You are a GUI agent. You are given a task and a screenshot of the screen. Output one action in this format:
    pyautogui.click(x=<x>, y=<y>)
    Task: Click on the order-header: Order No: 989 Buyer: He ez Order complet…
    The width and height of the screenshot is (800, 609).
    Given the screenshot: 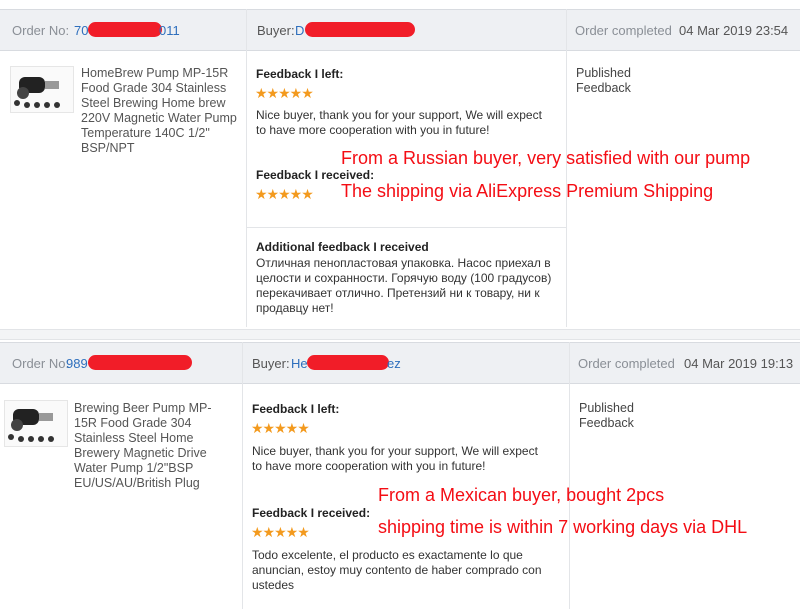 What is the action you would take?
    pyautogui.click(x=400, y=363)
    